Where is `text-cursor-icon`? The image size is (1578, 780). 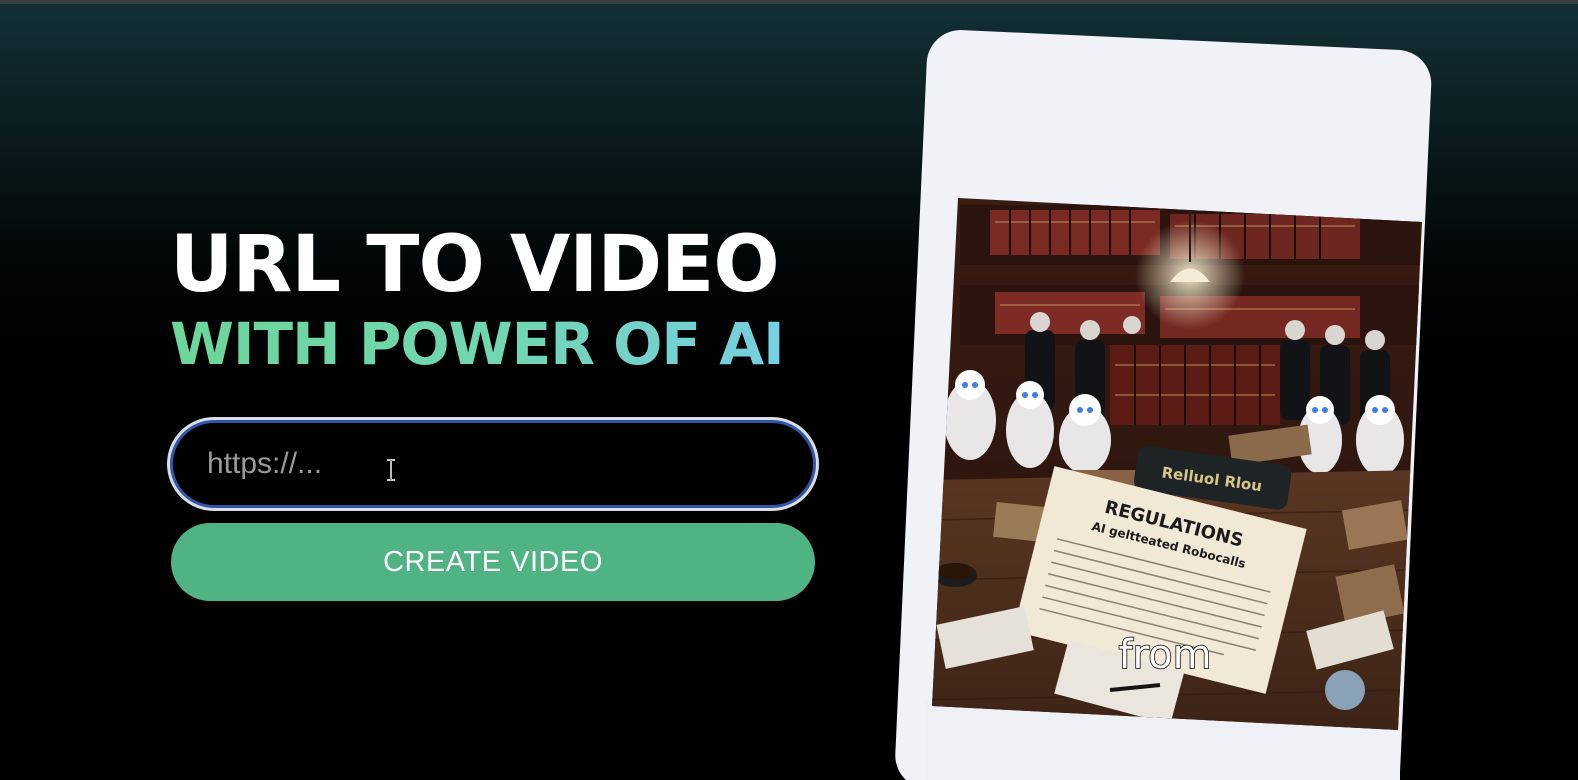
text-cursor-icon is located at coordinates (391, 470).